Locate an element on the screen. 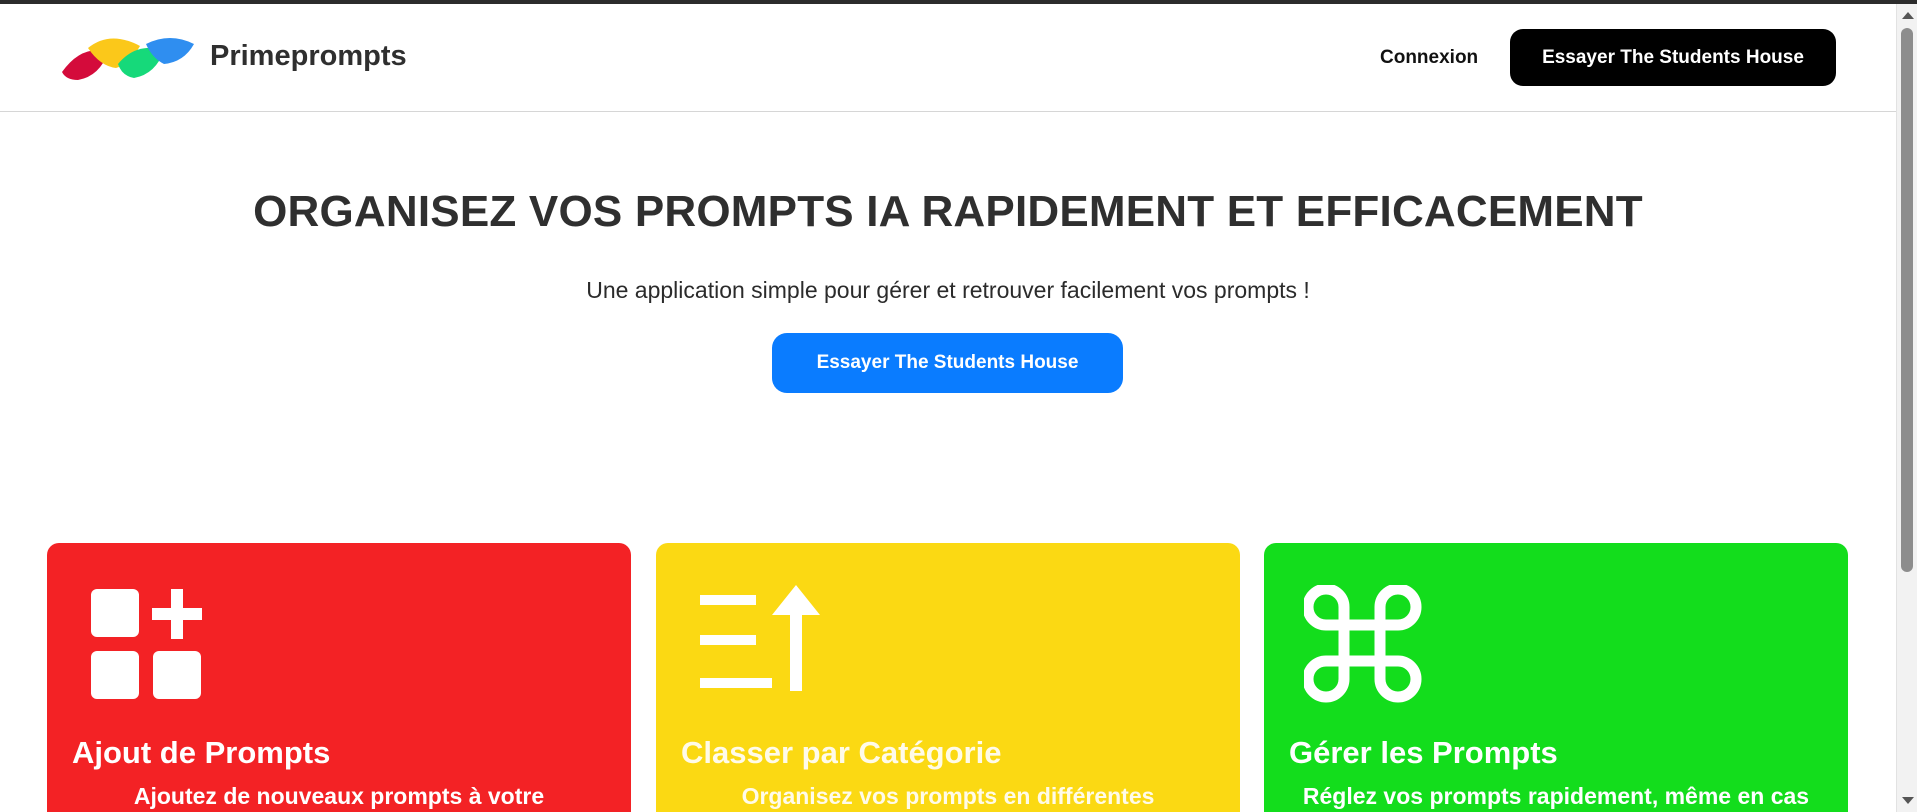 Image resolution: width=1917 pixels, height=812 pixels. grid-plus-icon is located at coordinates (146, 644).